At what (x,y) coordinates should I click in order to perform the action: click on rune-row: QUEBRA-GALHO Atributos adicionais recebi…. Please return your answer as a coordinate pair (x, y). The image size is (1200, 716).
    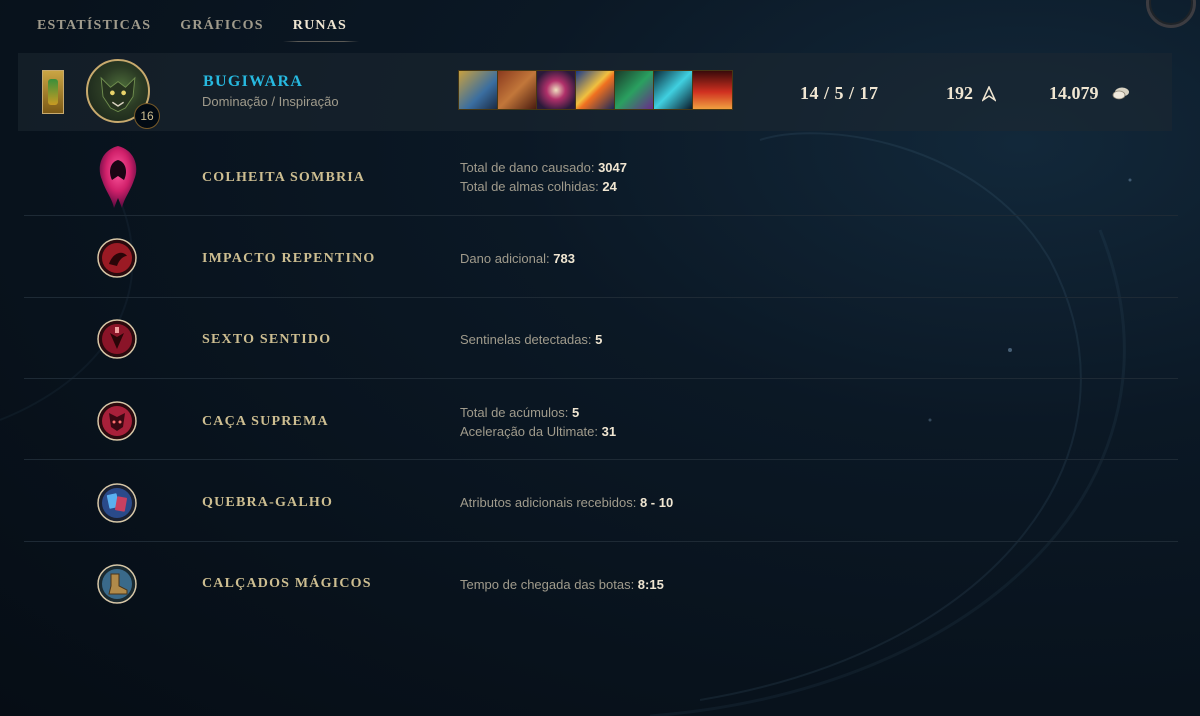
    Looking at the image, I should click on (601, 502).